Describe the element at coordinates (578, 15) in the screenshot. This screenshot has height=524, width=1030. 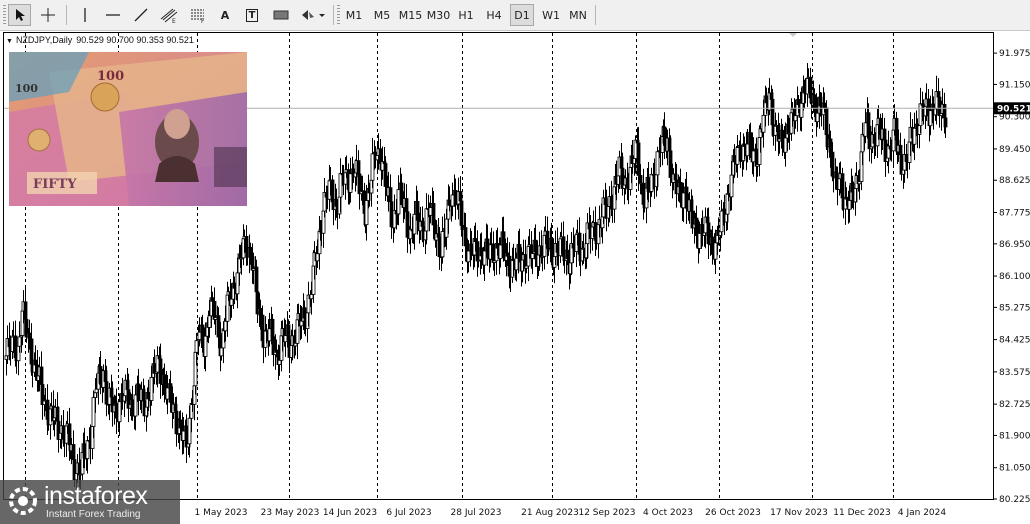
I see `timeframe-mn: MN` at that location.